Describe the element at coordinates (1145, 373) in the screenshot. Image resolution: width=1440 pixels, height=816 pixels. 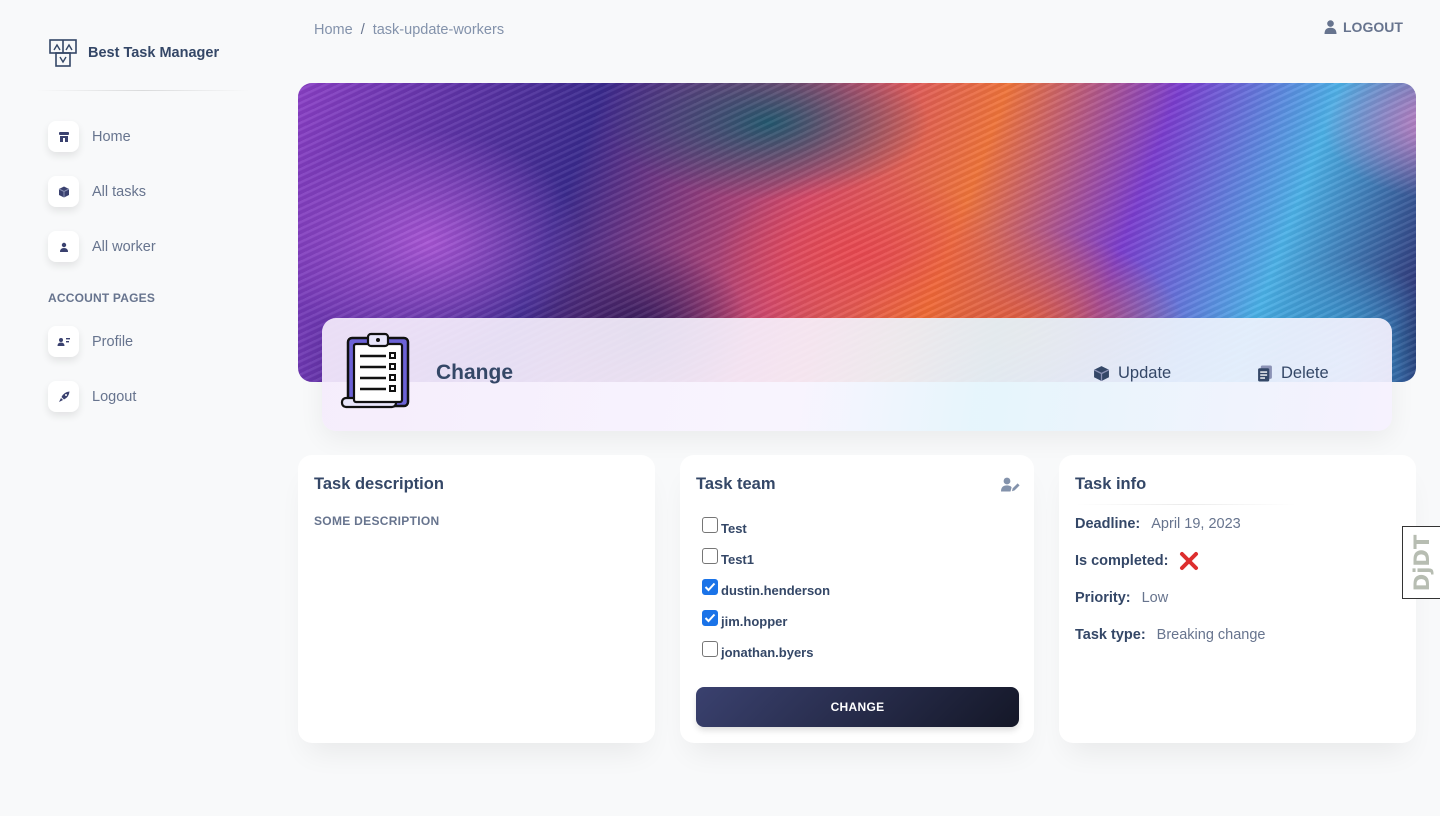
I see `update-label: Update` at that location.